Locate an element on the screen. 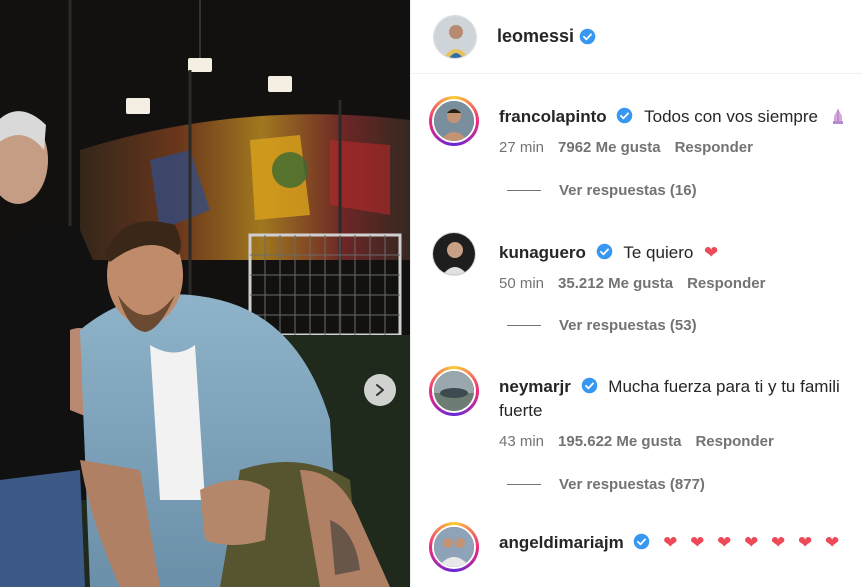 The width and height of the screenshot is (862, 587). view-replies-button: Ver respuestas (877) is located at coordinates (606, 484).